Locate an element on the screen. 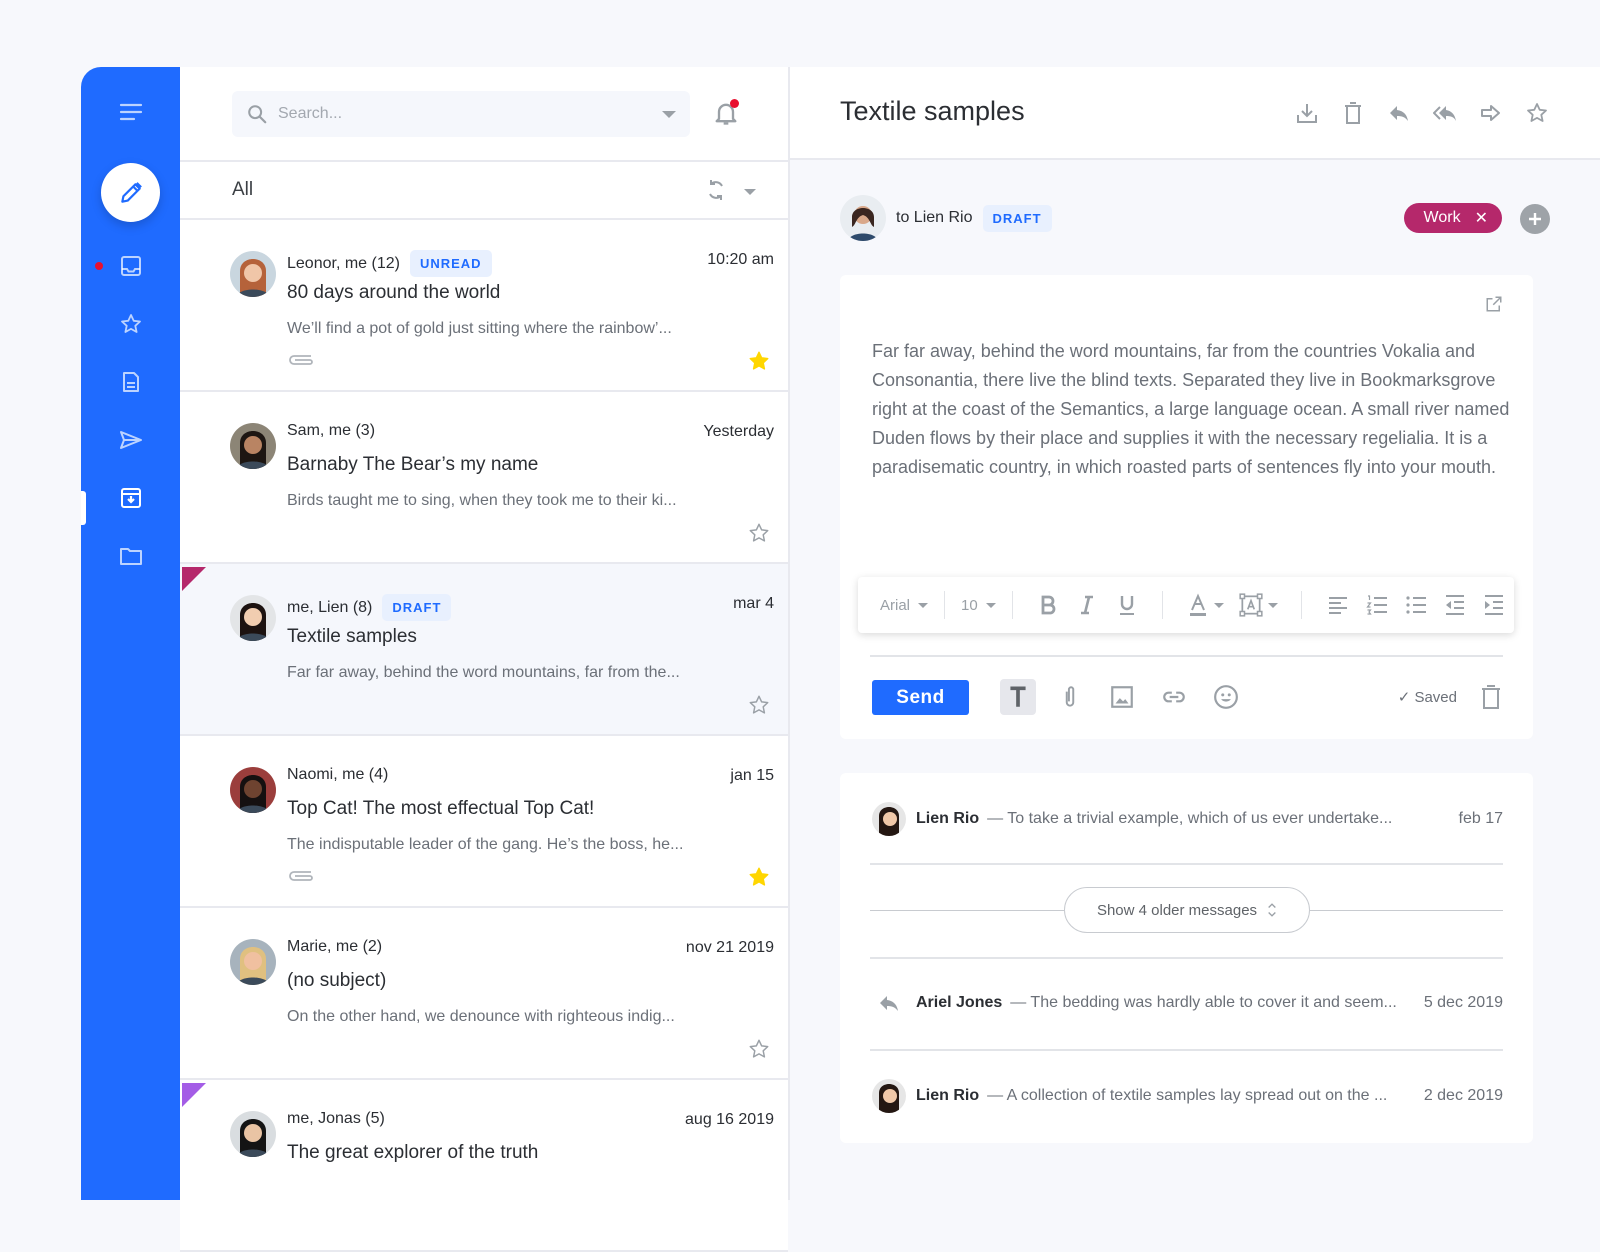 The height and width of the screenshot is (1252, 1600). insert-link-button is located at coordinates (1174, 697).